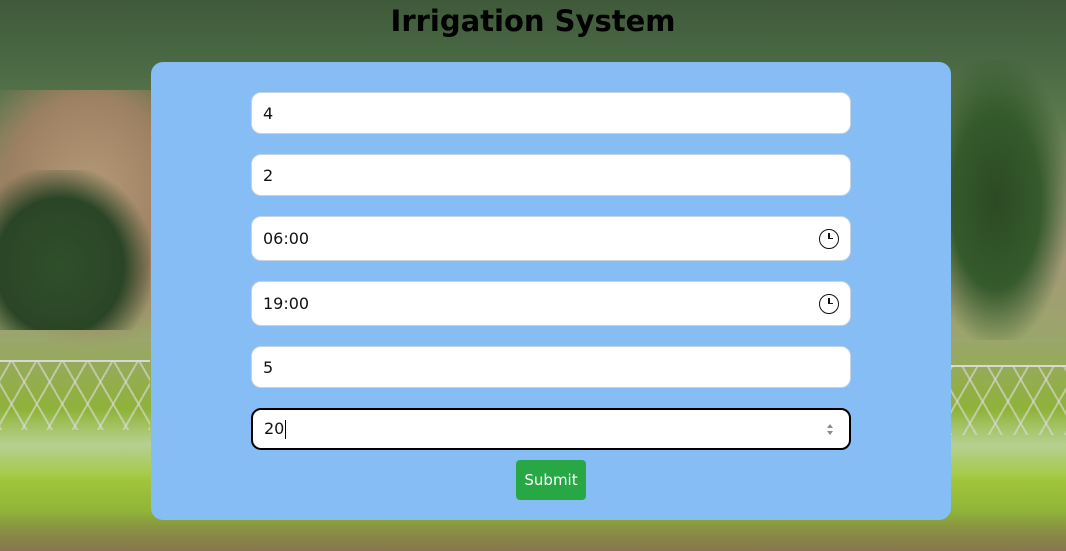  What do you see at coordinates (830, 432) in the screenshot?
I see `chevron-down-icon` at bounding box center [830, 432].